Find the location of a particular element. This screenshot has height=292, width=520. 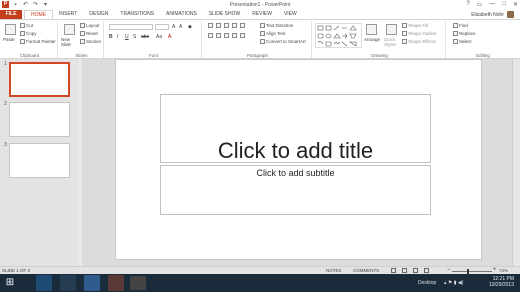

maximize-button: □ is located at coordinates (504, 4).